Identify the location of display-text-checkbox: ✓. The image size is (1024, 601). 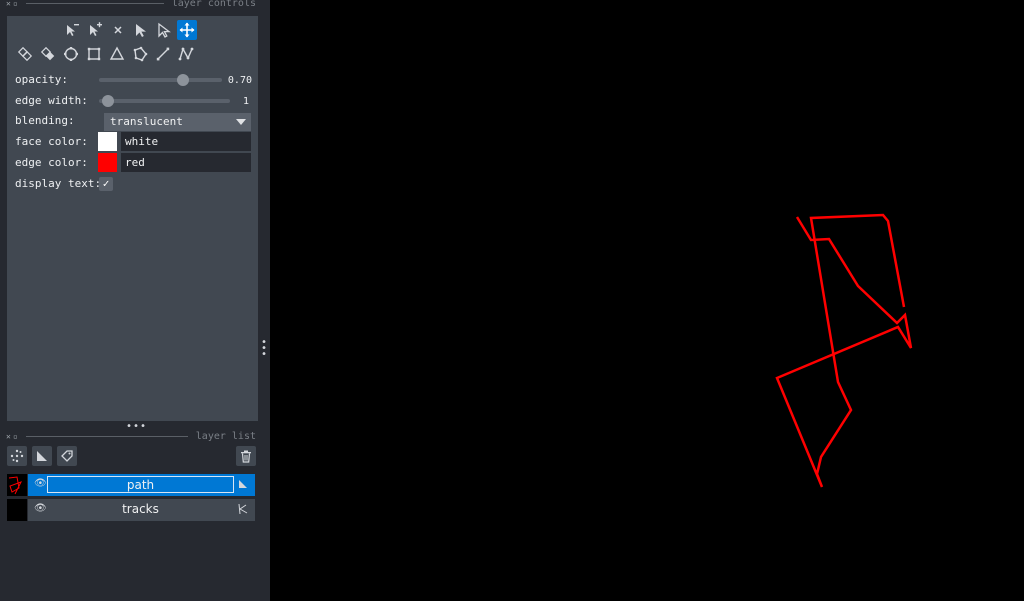
(106, 184).